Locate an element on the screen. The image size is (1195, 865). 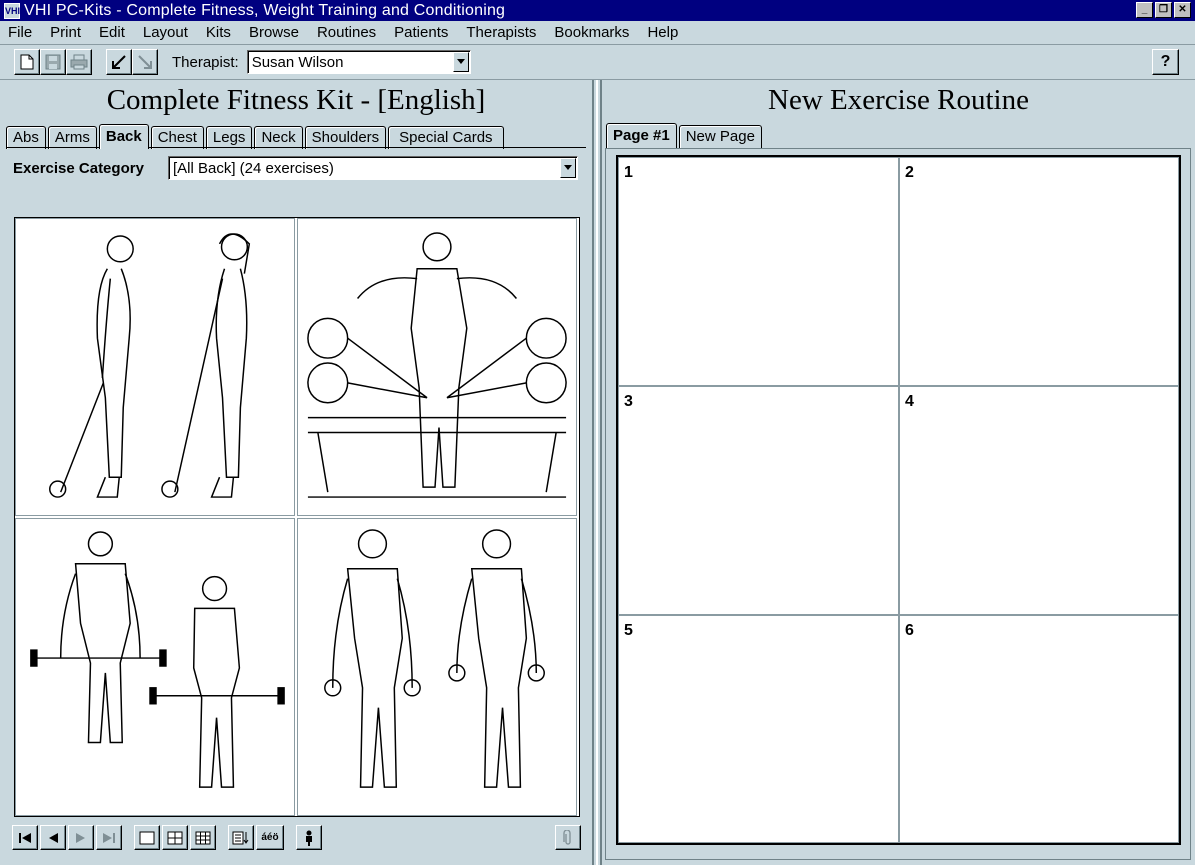
arrow-down-right-icon is located at coordinates (145, 62).